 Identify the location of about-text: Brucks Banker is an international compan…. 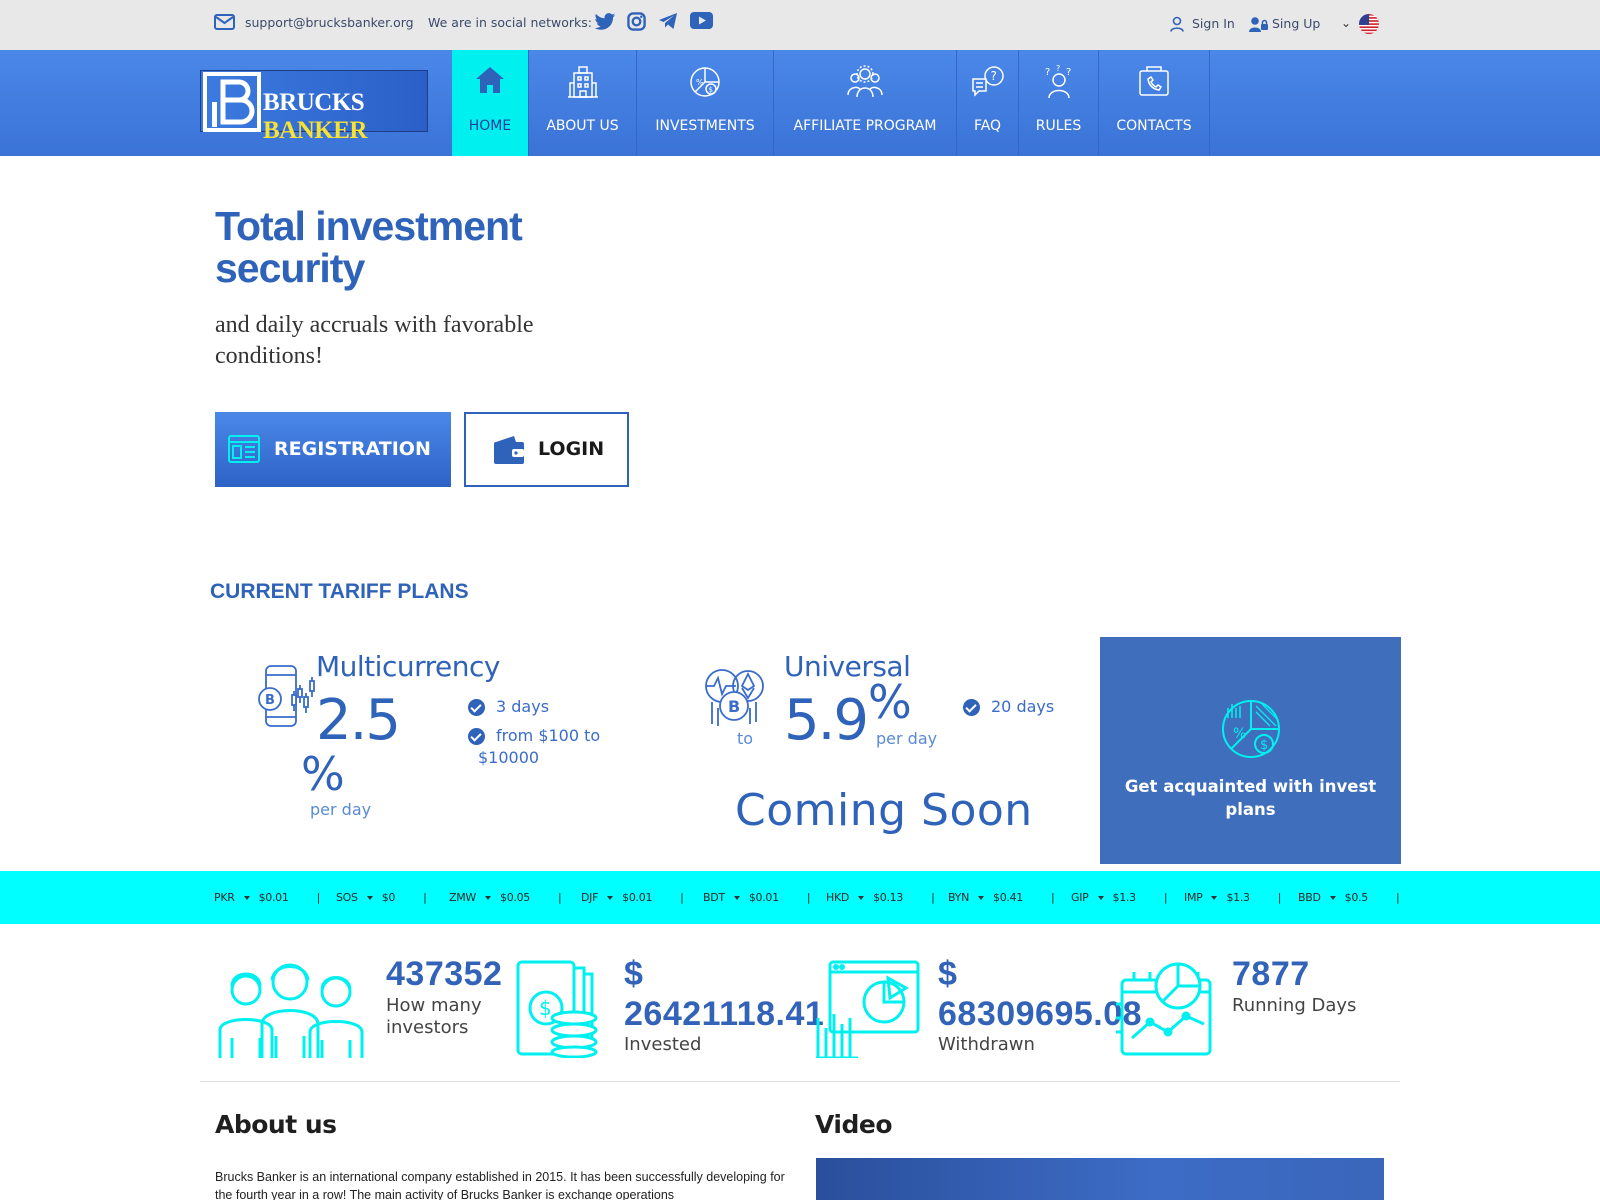
(500, 1185).